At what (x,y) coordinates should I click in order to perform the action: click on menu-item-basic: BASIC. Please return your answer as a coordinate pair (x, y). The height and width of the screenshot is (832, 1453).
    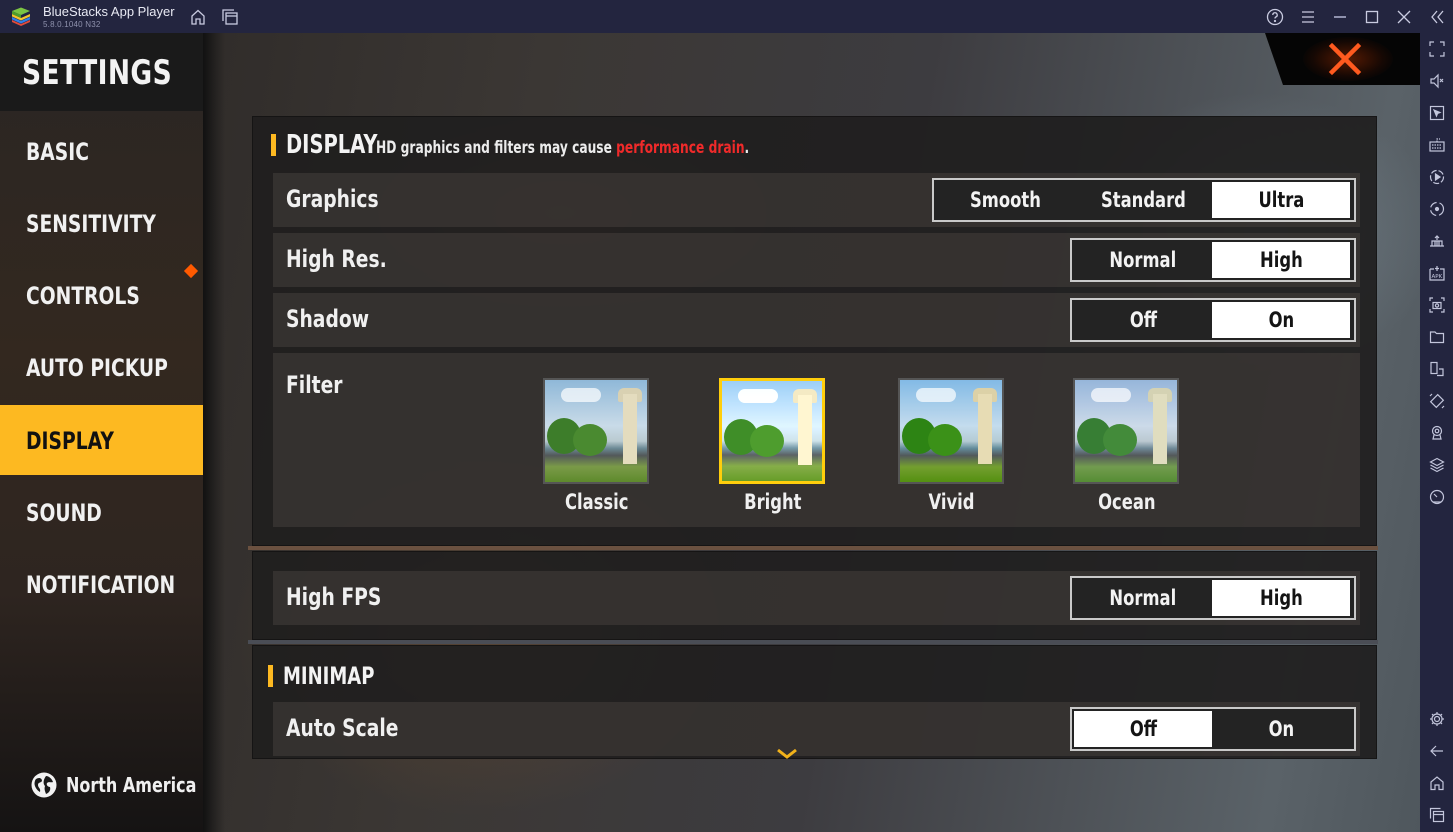
    Looking at the image, I should click on (101, 151).